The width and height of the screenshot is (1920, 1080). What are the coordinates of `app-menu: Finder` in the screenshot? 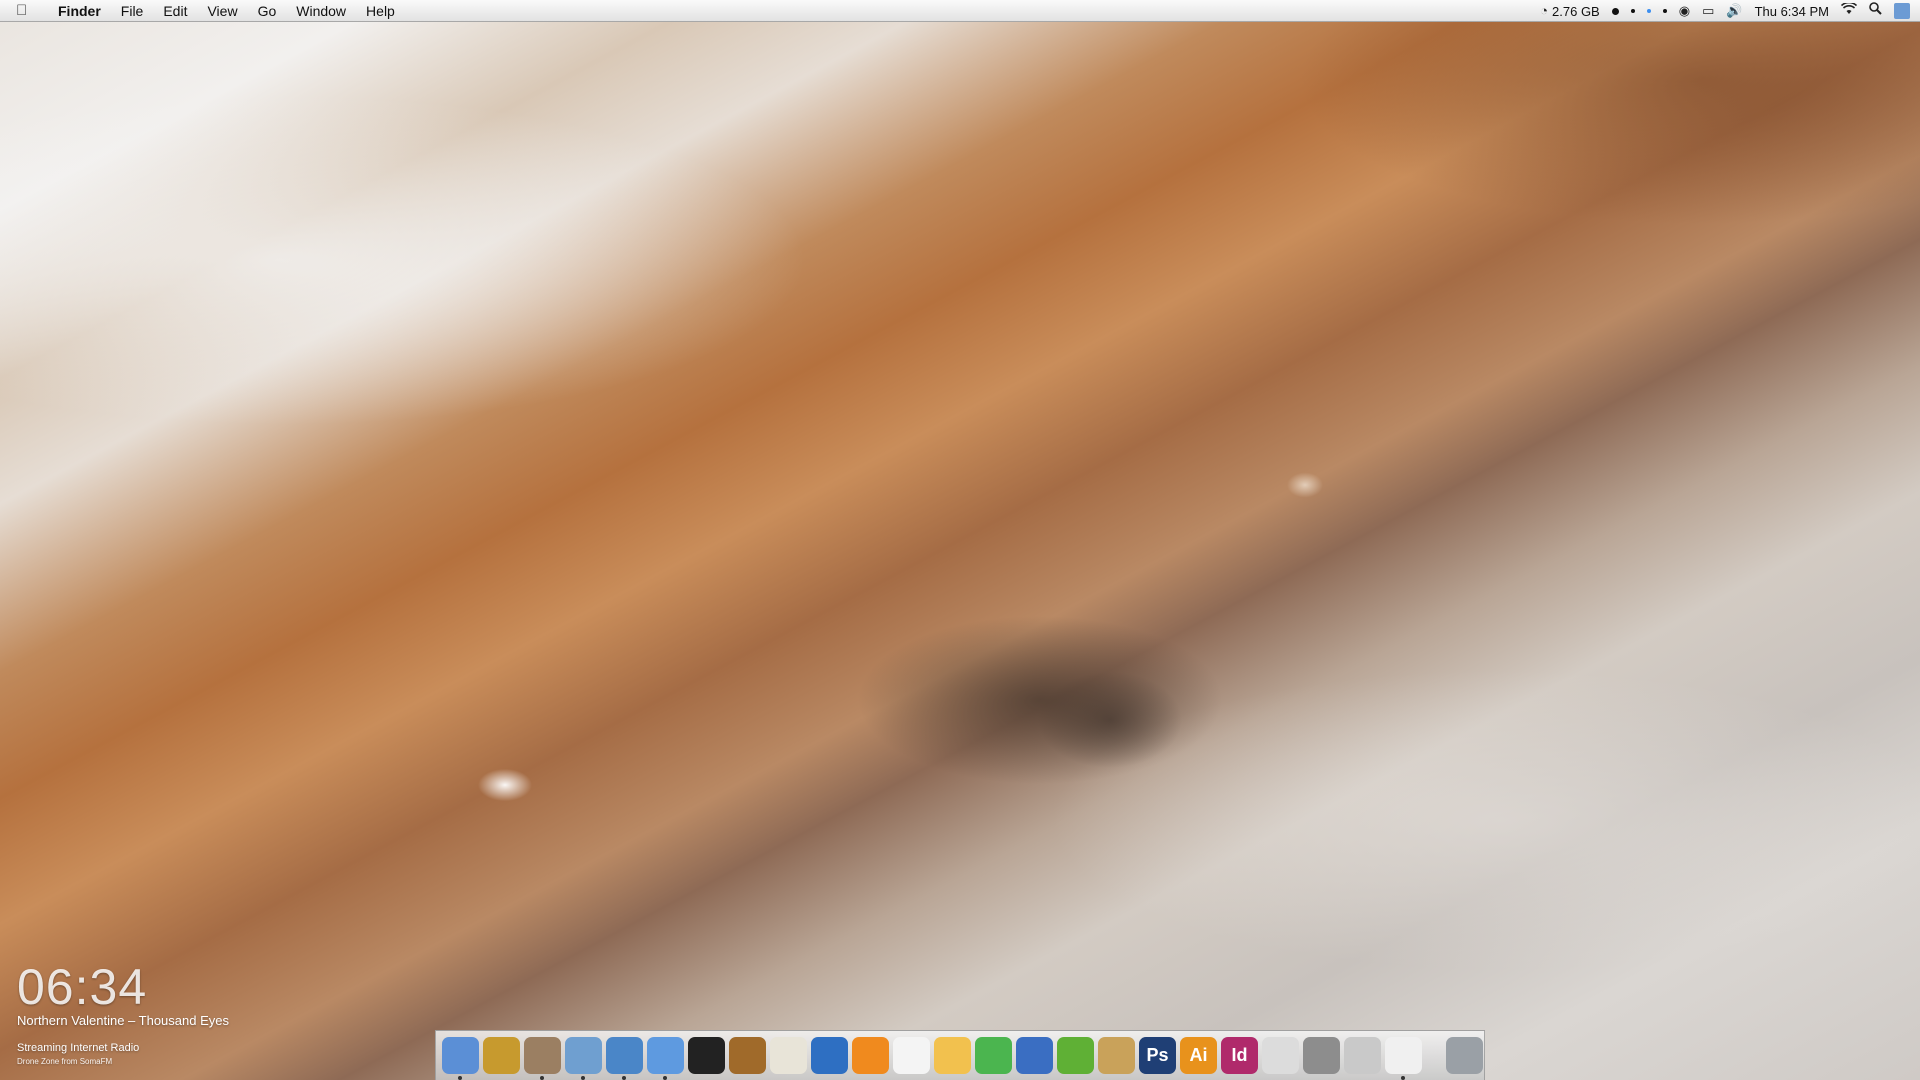 It's located at (79, 11).